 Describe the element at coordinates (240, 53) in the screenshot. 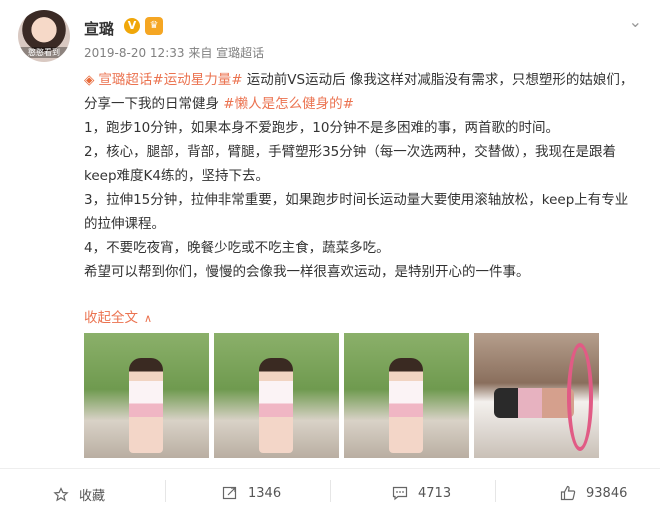

I see `post-source: 宣璐超话` at that location.